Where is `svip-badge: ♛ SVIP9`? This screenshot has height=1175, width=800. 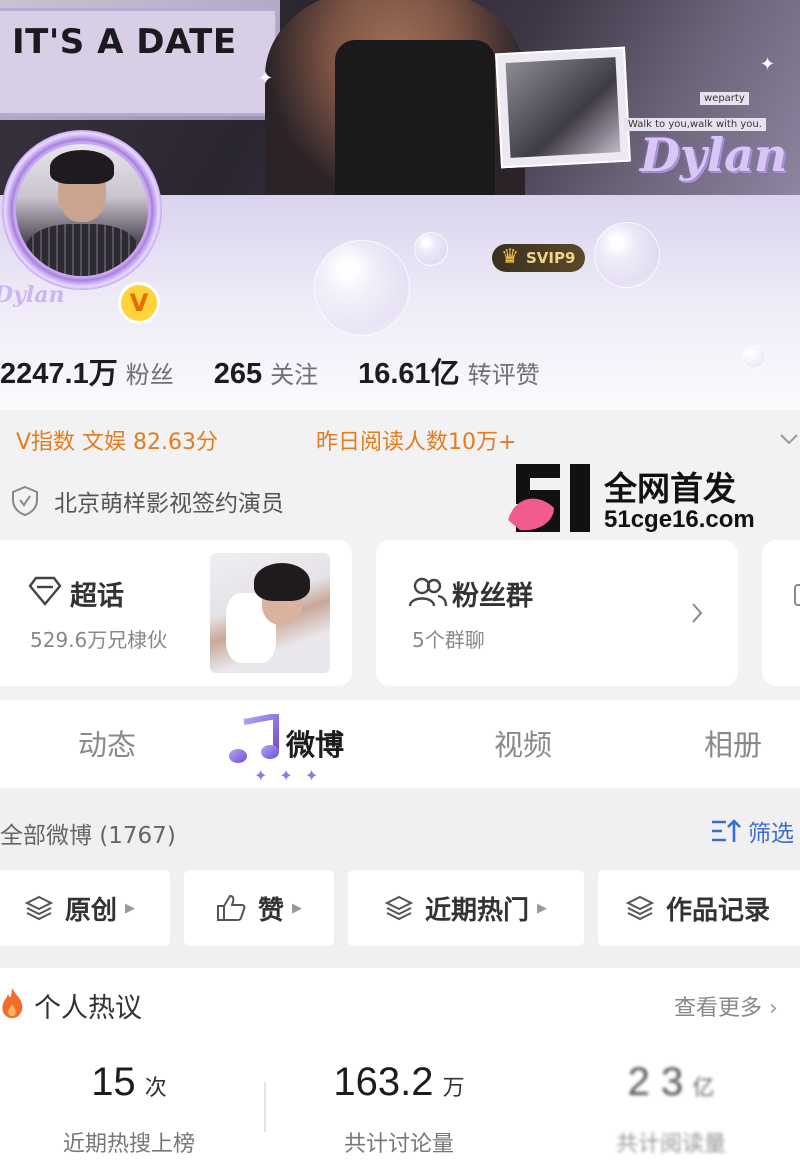 svip-badge: ♛ SVIP9 is located at coordinates (539, 258).